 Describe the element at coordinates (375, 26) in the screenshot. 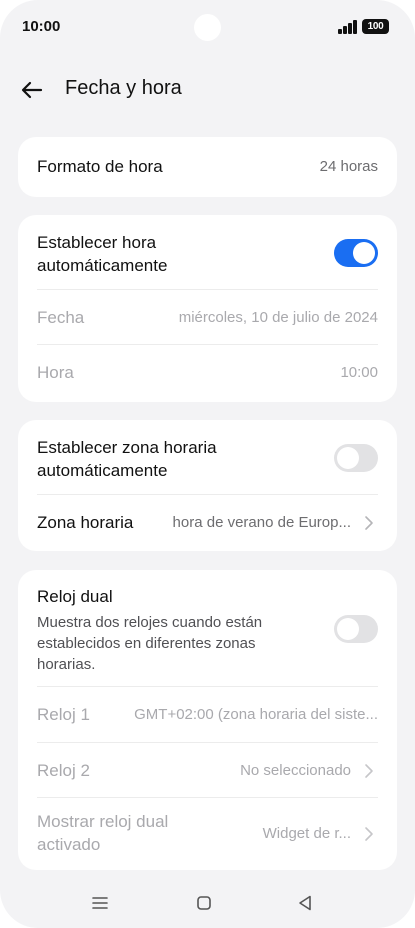

I see `battery-icon: 100` at that location.